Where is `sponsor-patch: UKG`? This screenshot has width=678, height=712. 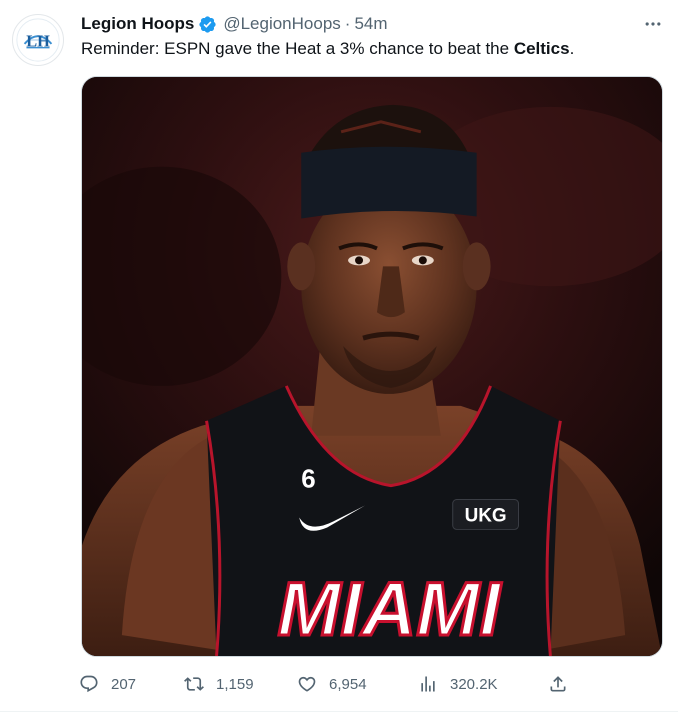 sponsor-patch: UKG is located at coordinates (486, 515).